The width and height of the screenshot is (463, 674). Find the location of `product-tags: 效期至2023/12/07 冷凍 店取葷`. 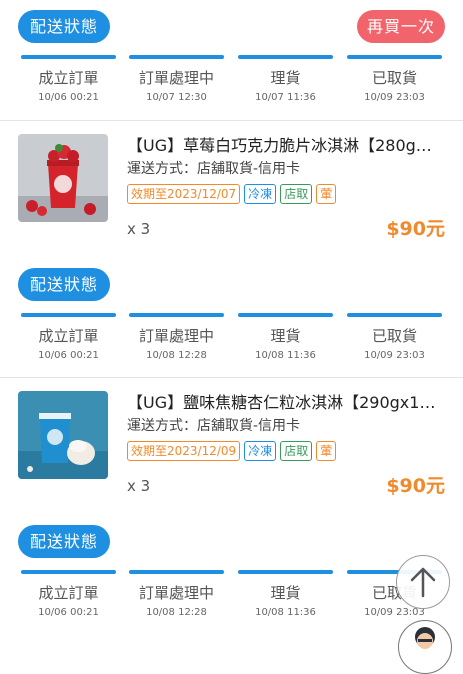

product-tags: 效期至2023/12/07 冷凍 店取葷 is located at coordinates (233, 195).